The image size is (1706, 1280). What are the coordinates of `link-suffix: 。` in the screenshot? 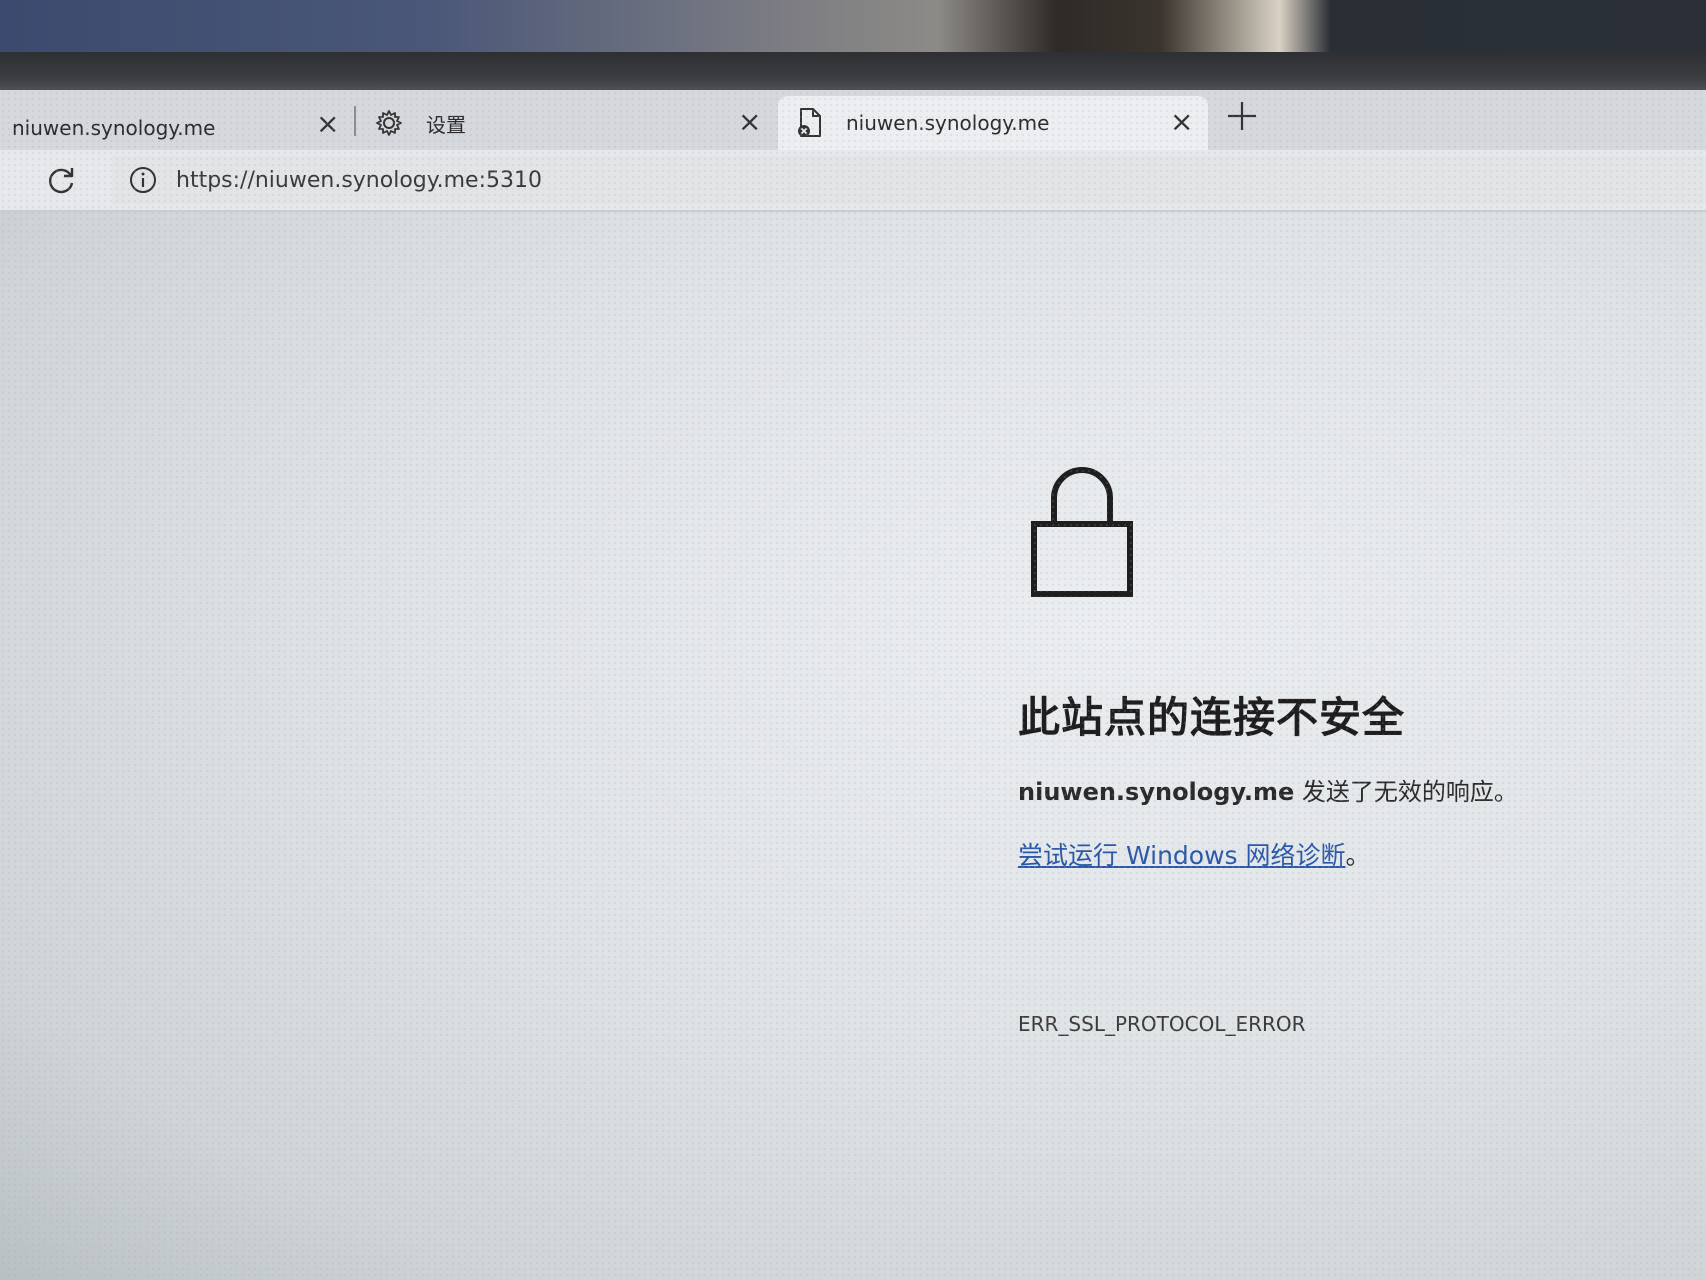 It's located at (1358, 855).